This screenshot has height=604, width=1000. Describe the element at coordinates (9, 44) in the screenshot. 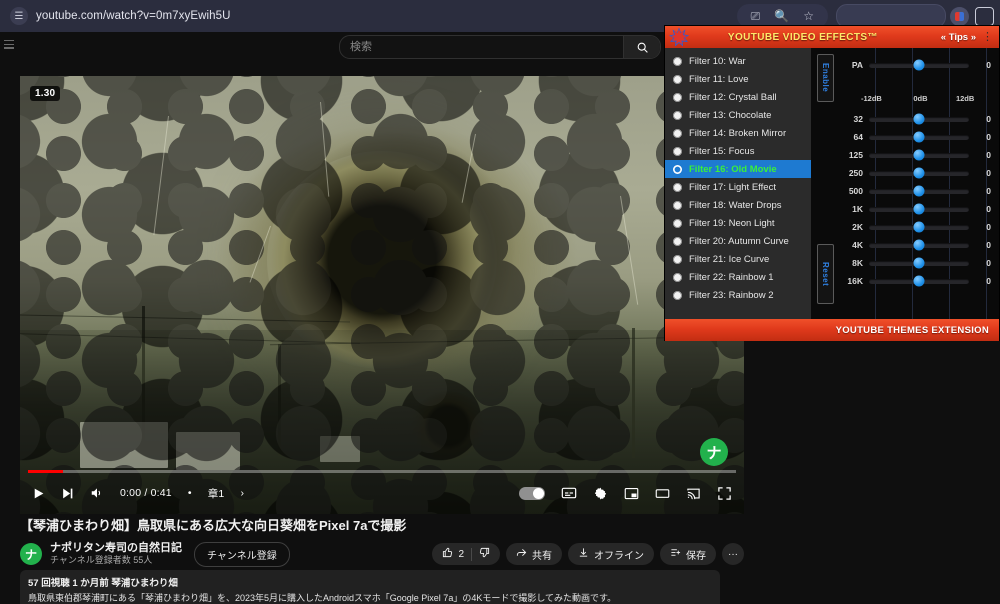

I see `hamburger-menu-icon` at that location.